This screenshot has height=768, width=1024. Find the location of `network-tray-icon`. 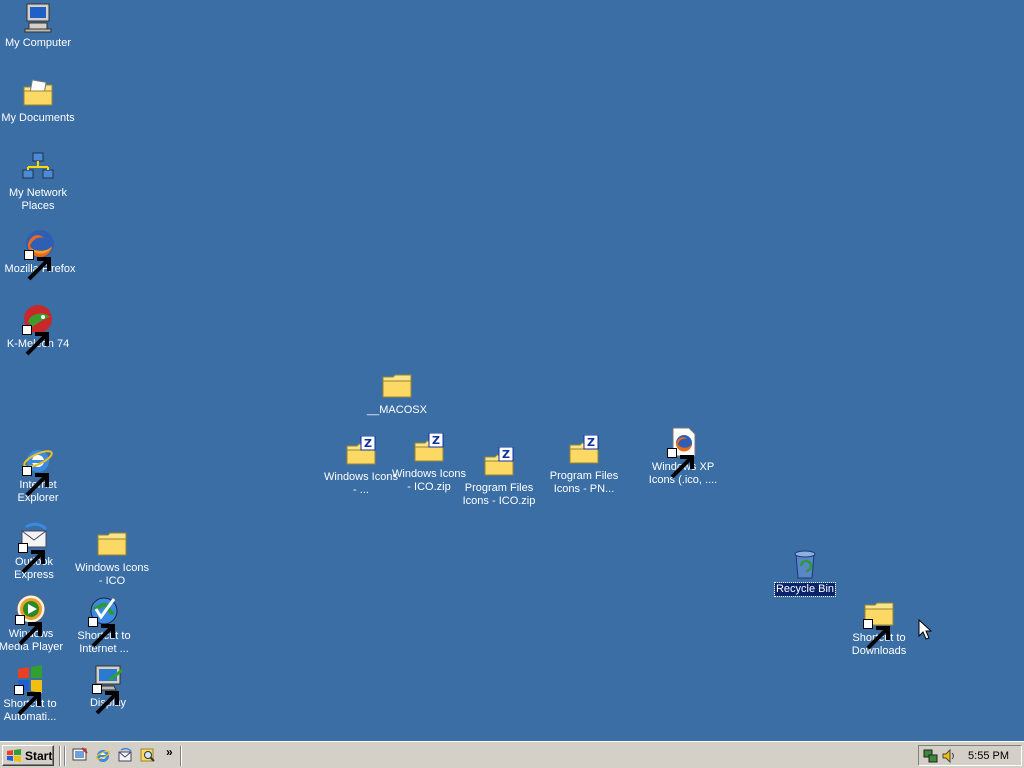

network-tray-icon is located at coordinates (931, 756).